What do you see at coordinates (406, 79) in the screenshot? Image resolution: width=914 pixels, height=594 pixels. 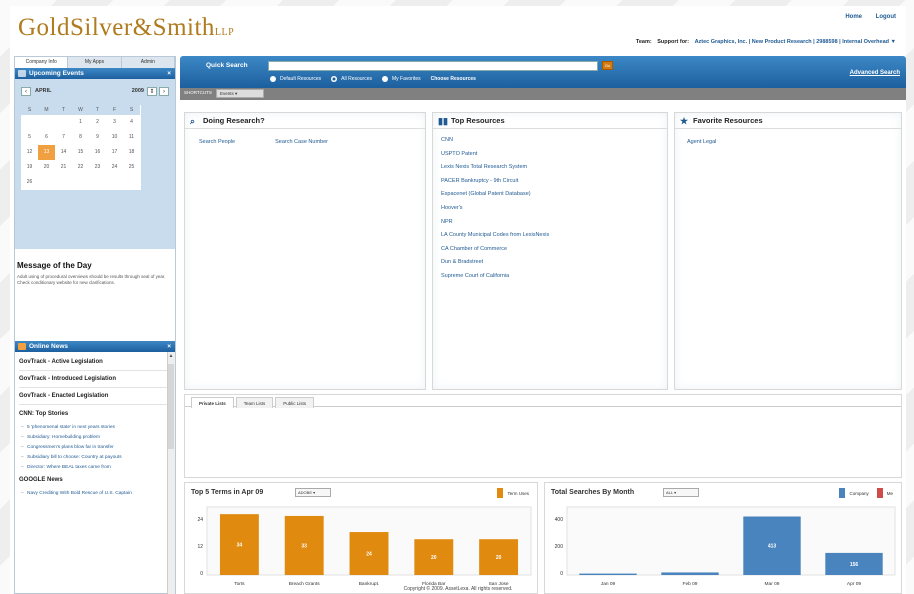 I see `radio-favorites-label: My Favorites` at bounding box center [406, 79].